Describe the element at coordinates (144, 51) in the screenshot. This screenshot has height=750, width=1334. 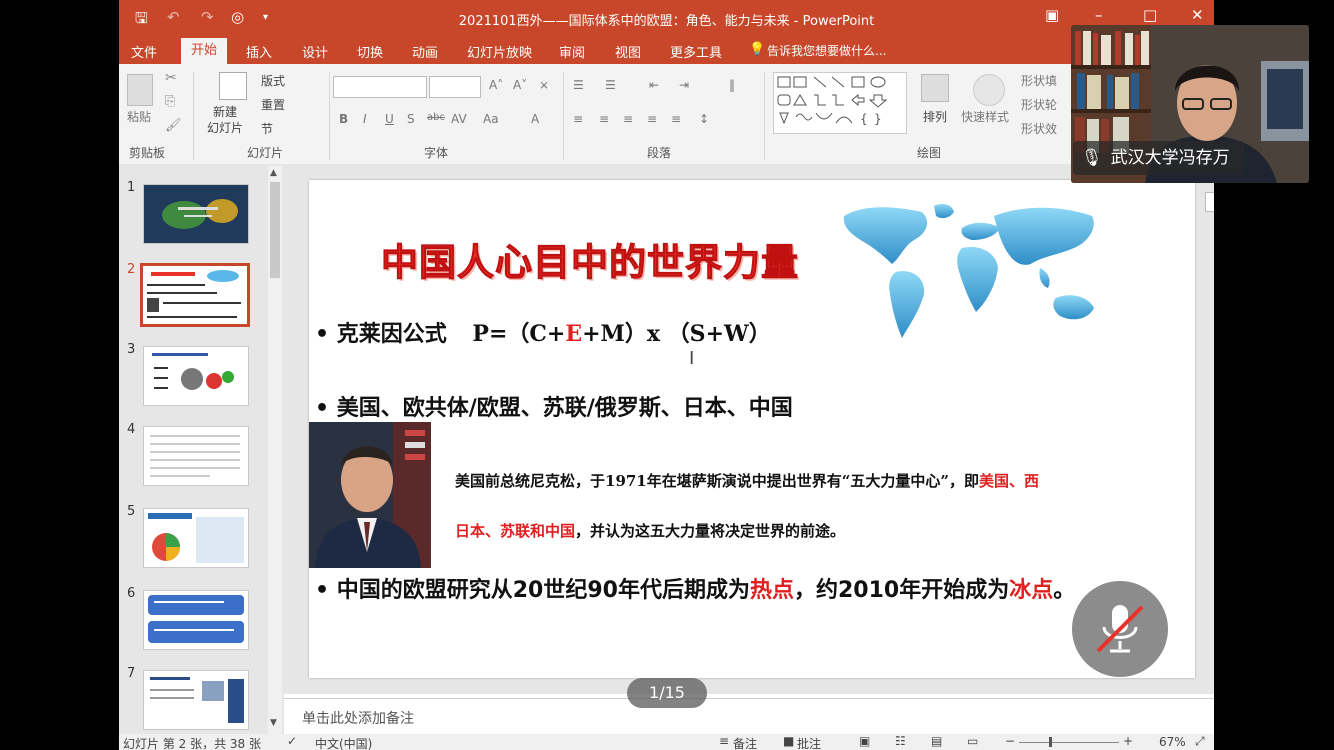
I see `tab-file: 文件` at that location.